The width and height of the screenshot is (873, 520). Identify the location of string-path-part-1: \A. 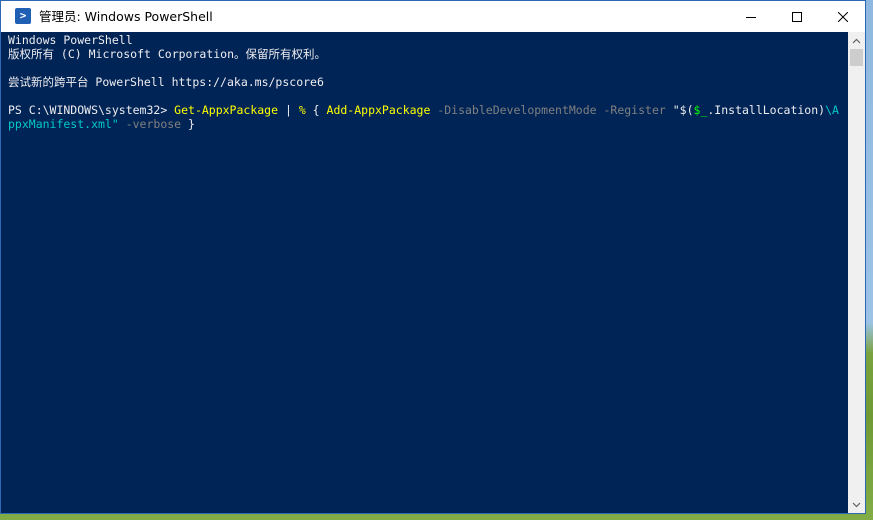
(832, 110).